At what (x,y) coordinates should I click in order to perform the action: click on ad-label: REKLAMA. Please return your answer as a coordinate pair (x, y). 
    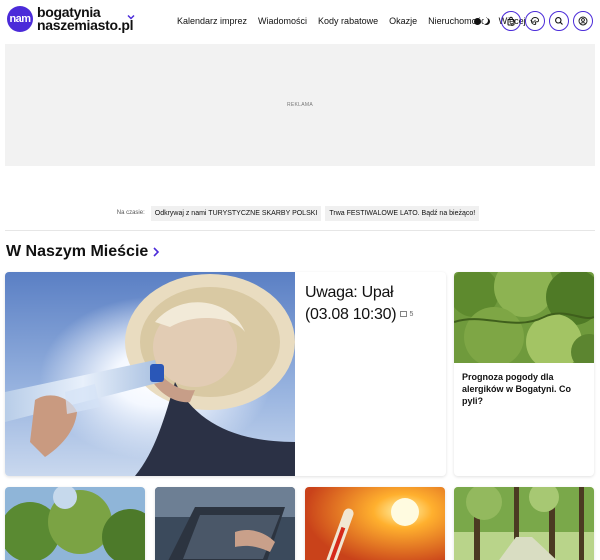
    Looking at the image, I should click on (300, 105).